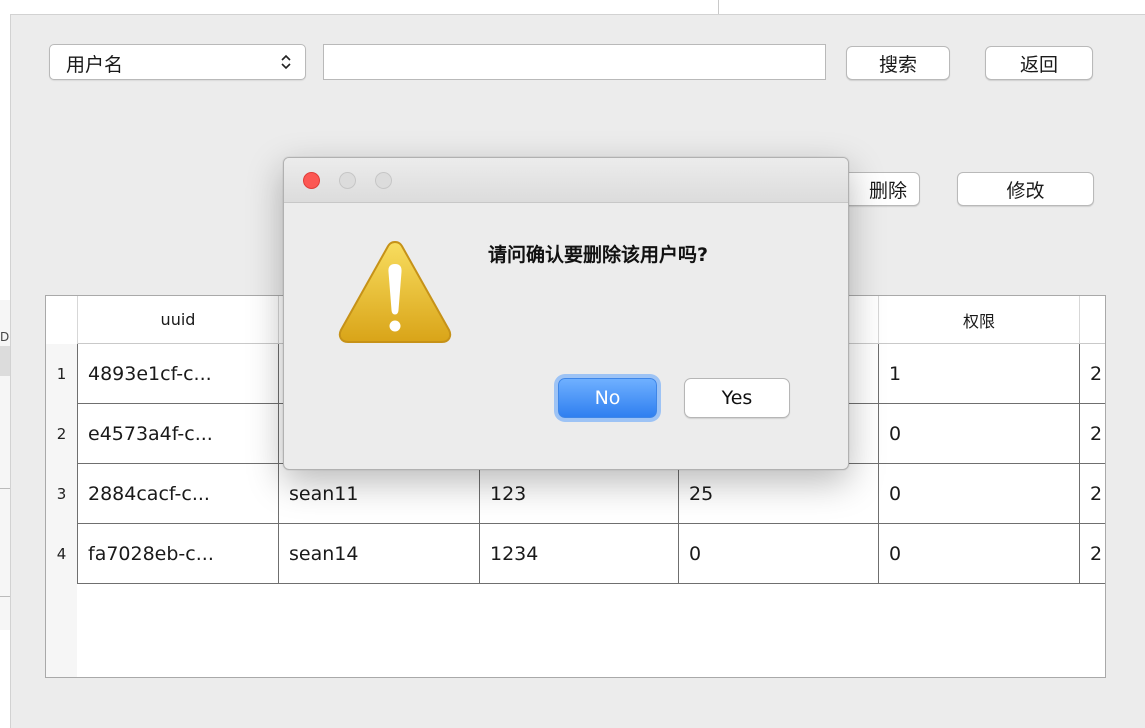 This screenshot has height=728, width=1145. I want to click on warning-icon, so click(395, 291).